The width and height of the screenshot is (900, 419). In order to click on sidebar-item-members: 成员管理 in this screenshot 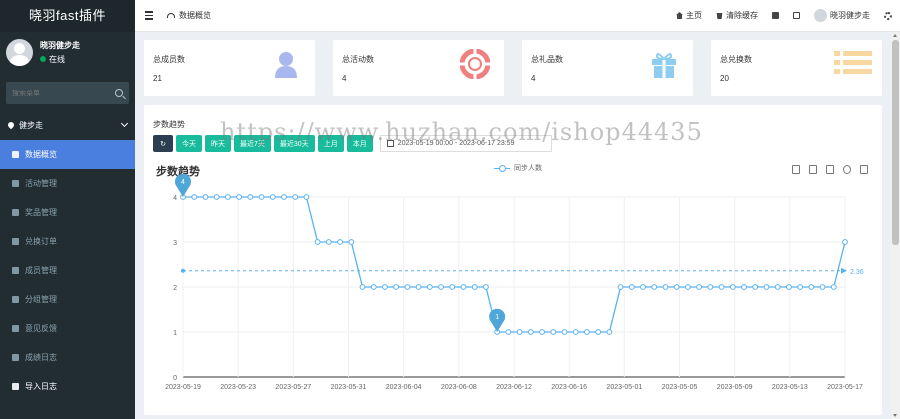, I will do `click(67, 270)`.